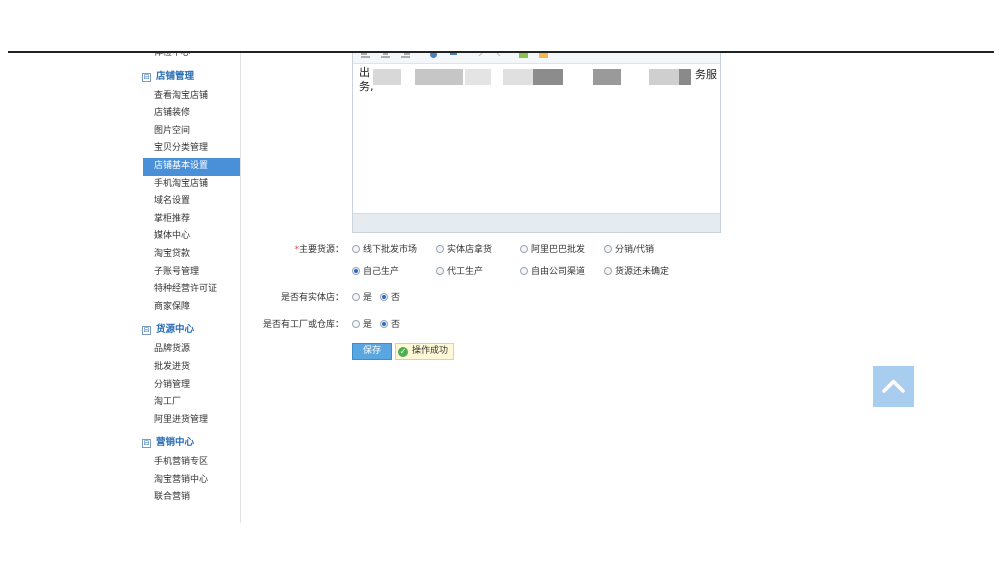 The width and height of the screenshot is (1000, 576). I want to click on sidebar-item: 特种经营许可证, so click(189, 290).